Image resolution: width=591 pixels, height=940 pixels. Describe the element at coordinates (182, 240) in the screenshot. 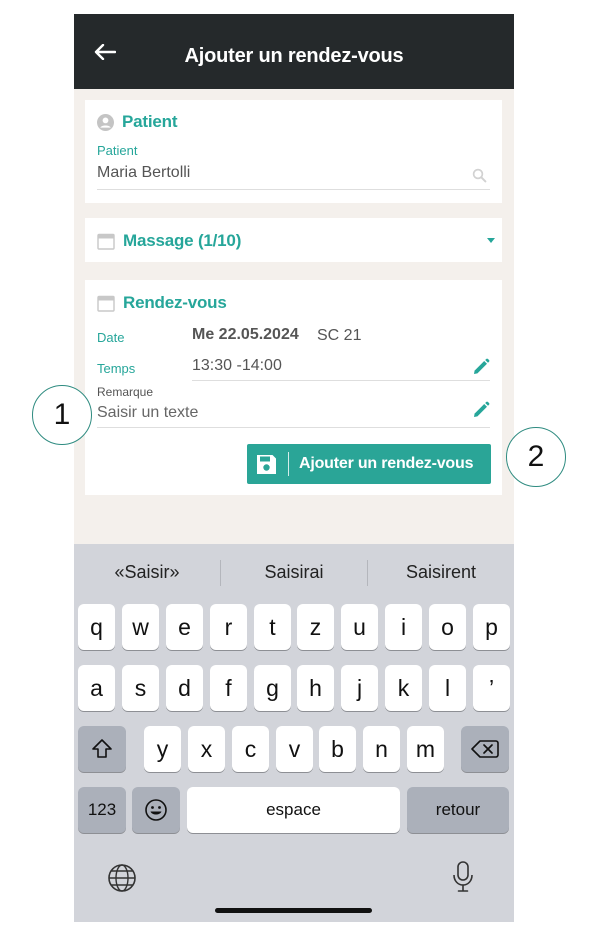

I see `treatment-title: Massage (1/10)` at that location.